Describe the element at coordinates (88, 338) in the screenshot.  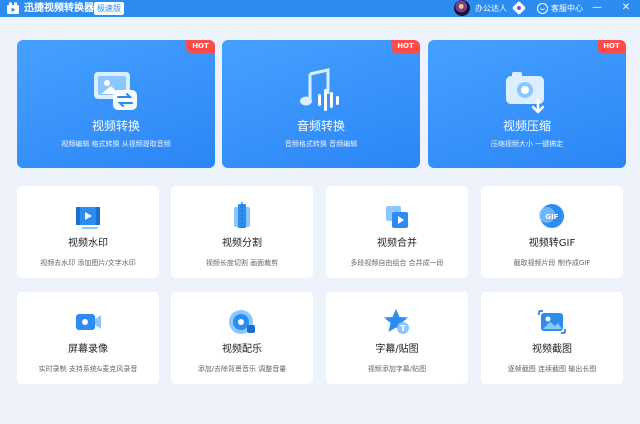
I see `tool-card-screen-record: 屏幕录像 实时录制 支持系统&麦克风录音` at that location.